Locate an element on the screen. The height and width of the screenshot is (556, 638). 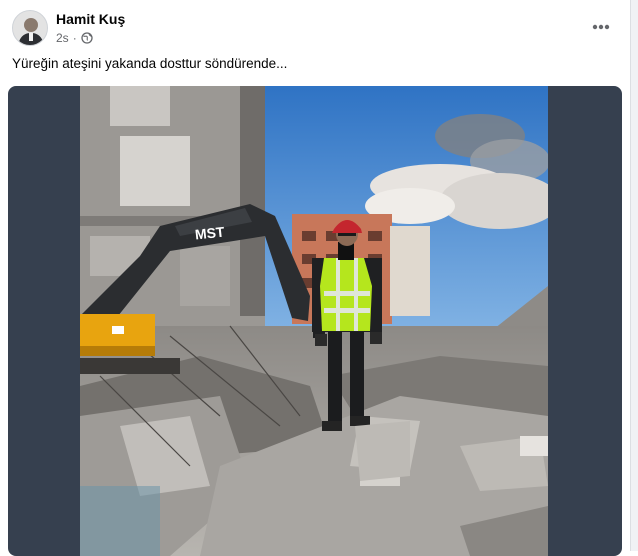
more-horizontal-icon is located at coordinates (601, 27).